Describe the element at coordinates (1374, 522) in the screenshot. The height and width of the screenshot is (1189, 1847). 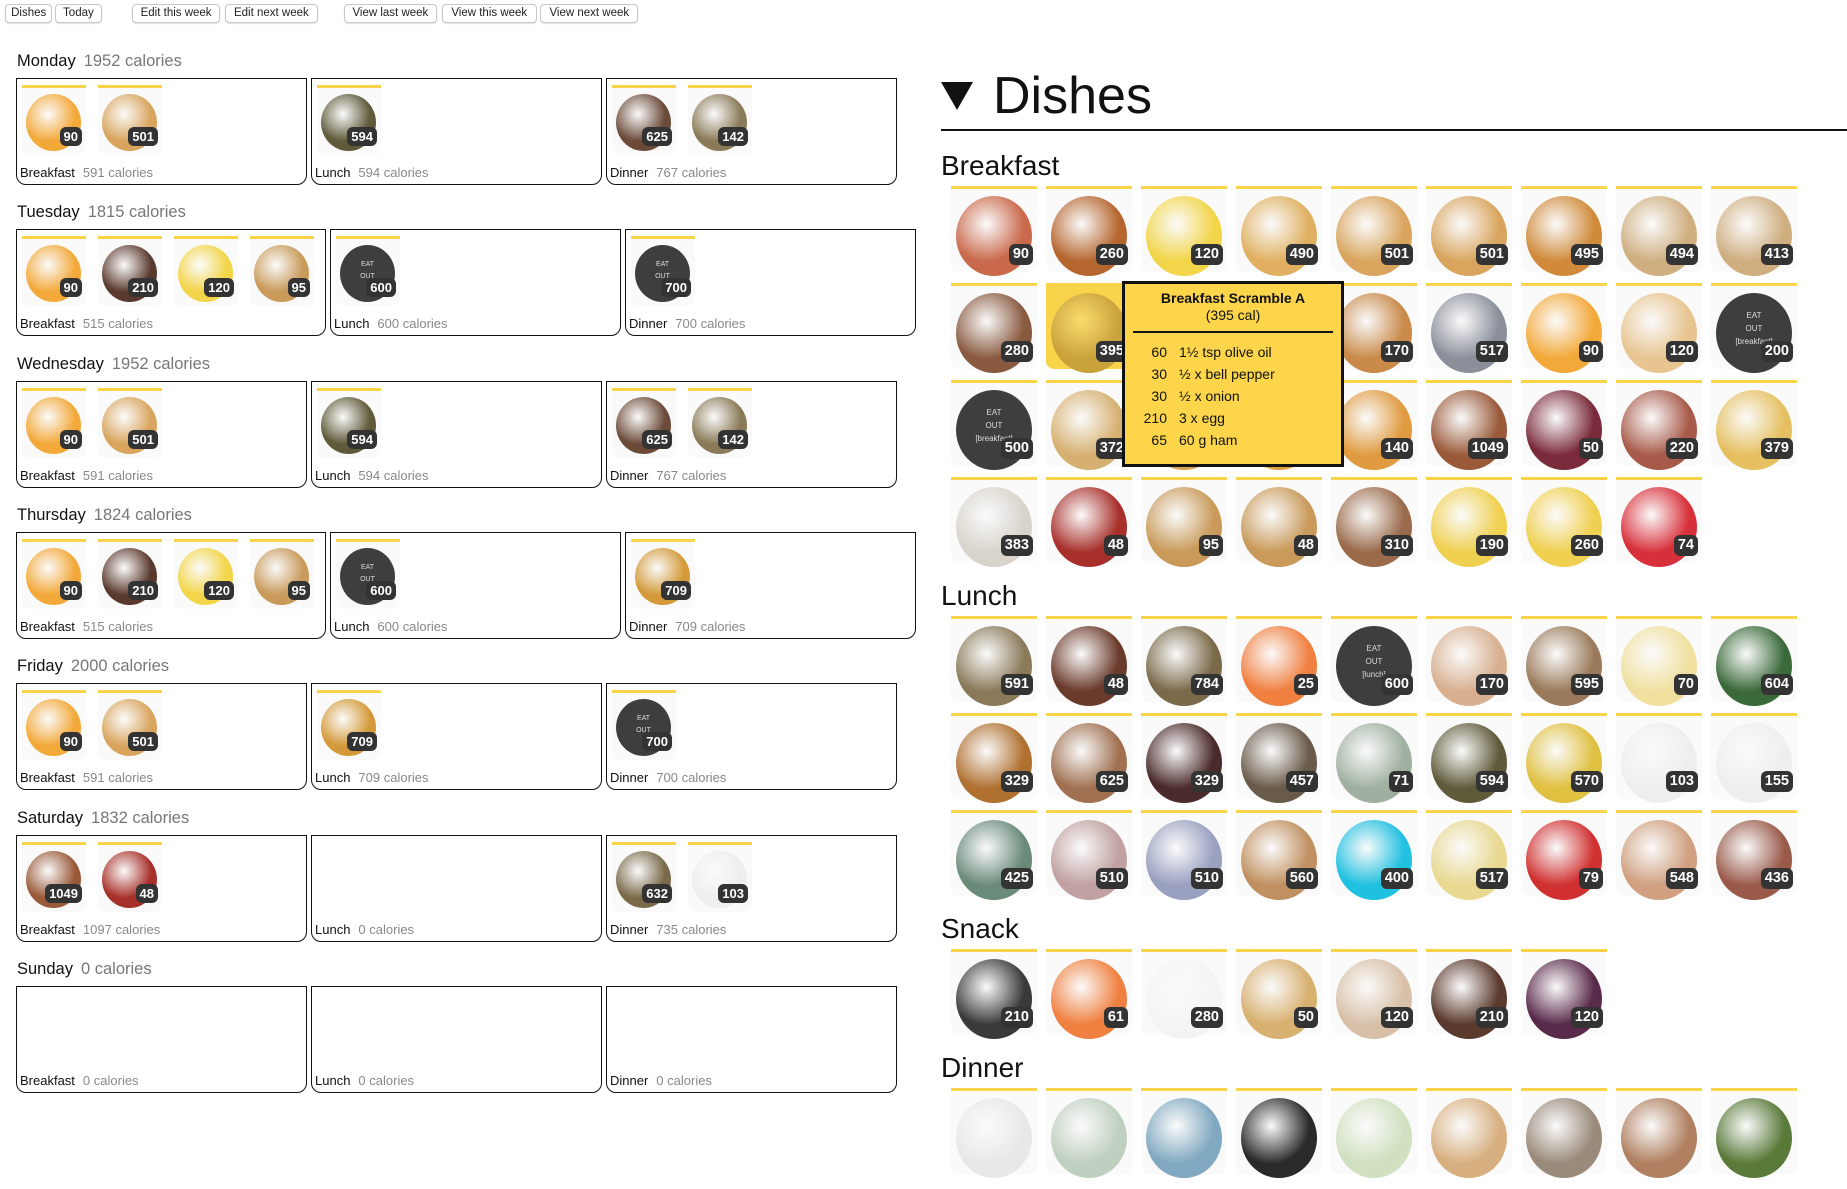
I see `dish-tile: 310` at that location.